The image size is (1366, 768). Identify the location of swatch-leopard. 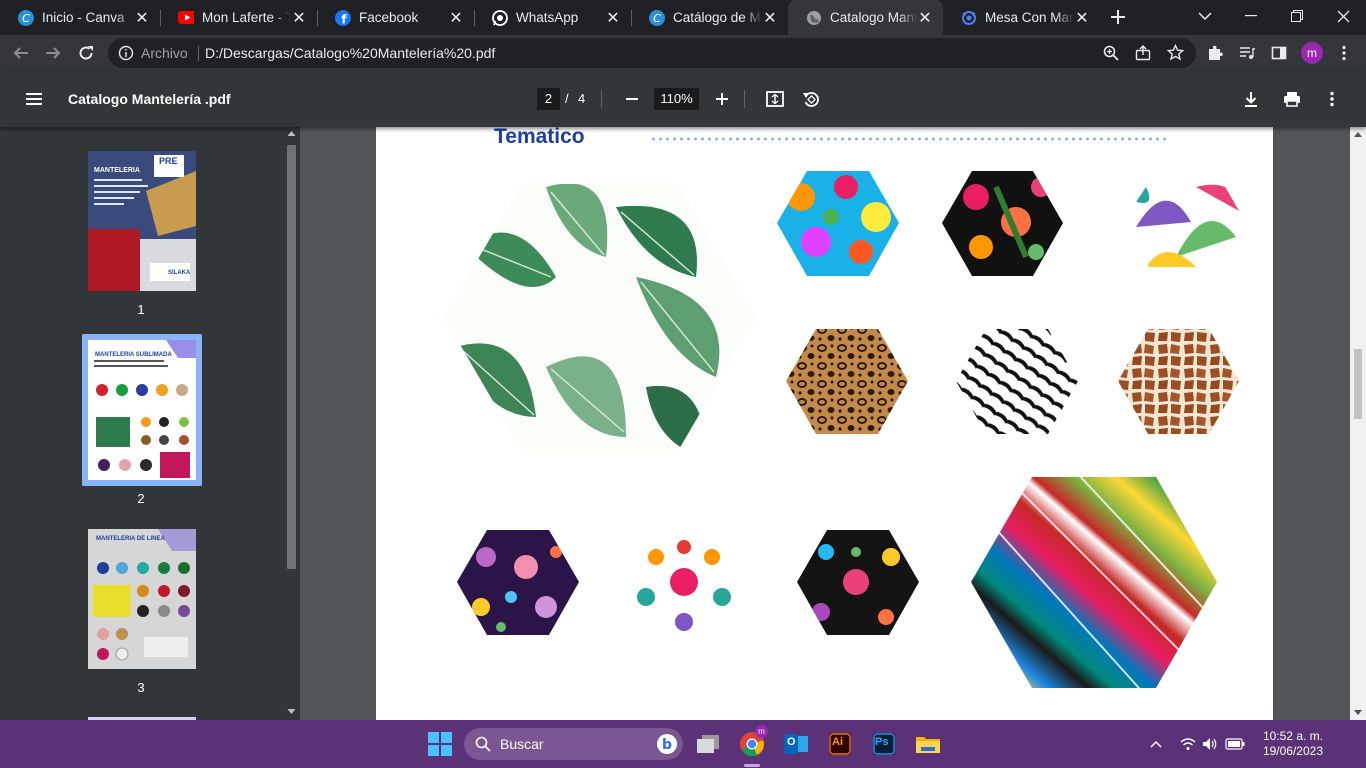
(847, 381).